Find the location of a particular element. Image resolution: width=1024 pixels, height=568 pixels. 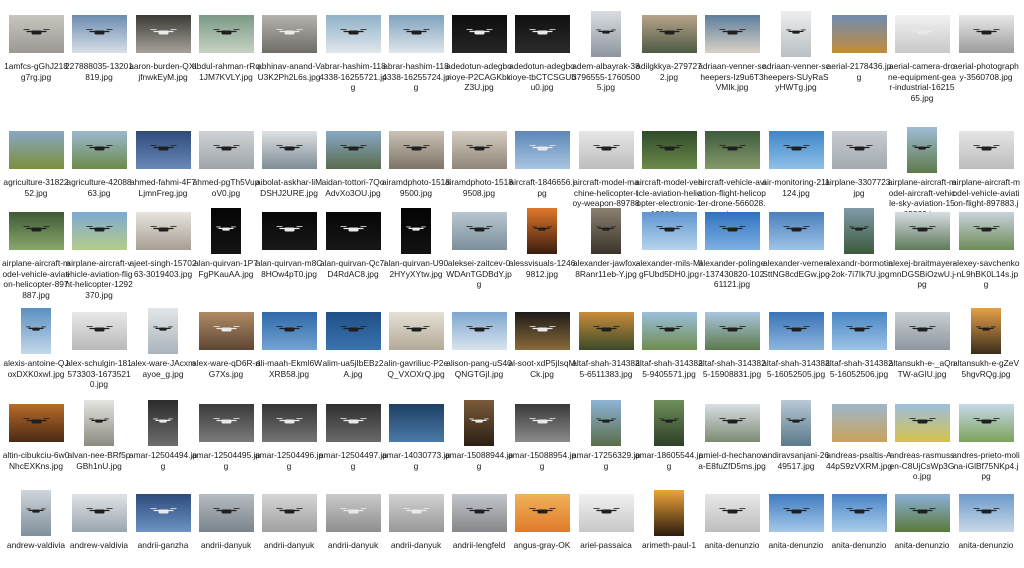

file-item: andres-prieto-molina-iGlBf75NKp4.jpg is located at coordinates (986, 439).